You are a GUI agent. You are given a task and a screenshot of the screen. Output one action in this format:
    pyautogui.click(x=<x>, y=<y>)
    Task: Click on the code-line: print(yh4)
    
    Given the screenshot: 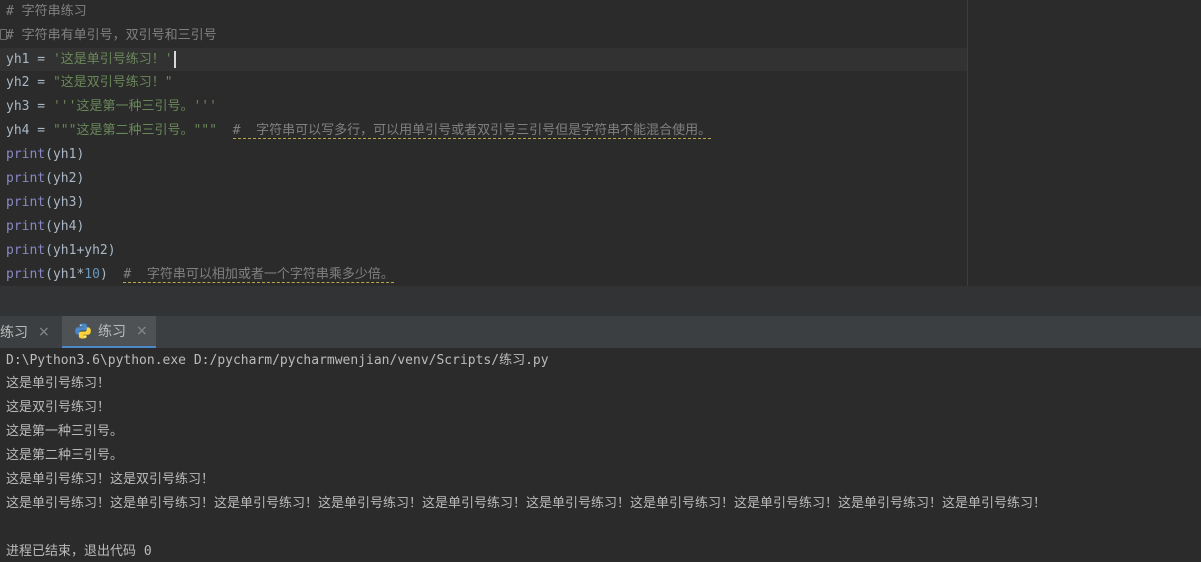 What is the action you would take?
    pyautogui.click(x=45, y=226)
    